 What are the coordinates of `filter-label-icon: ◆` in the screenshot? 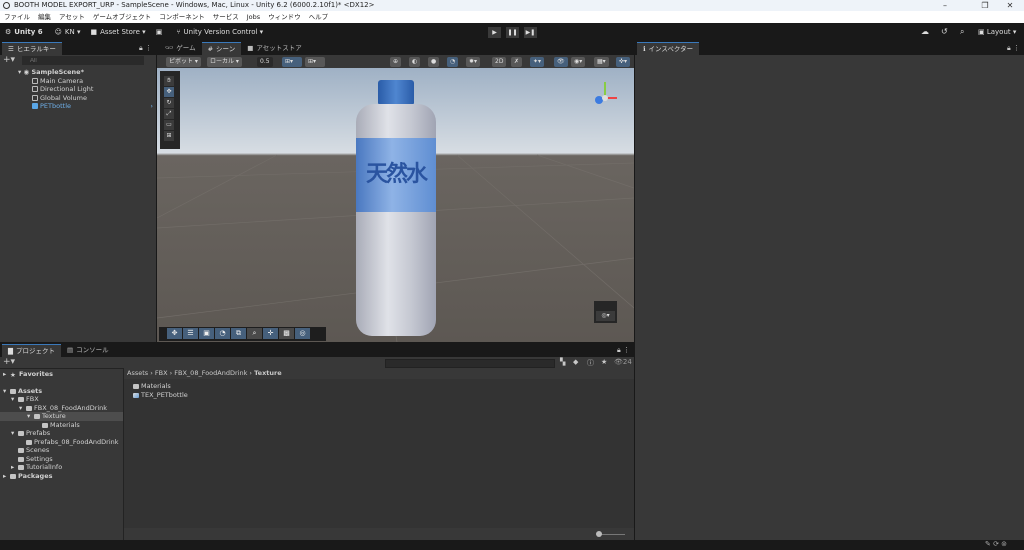 It's located at (575, 362).